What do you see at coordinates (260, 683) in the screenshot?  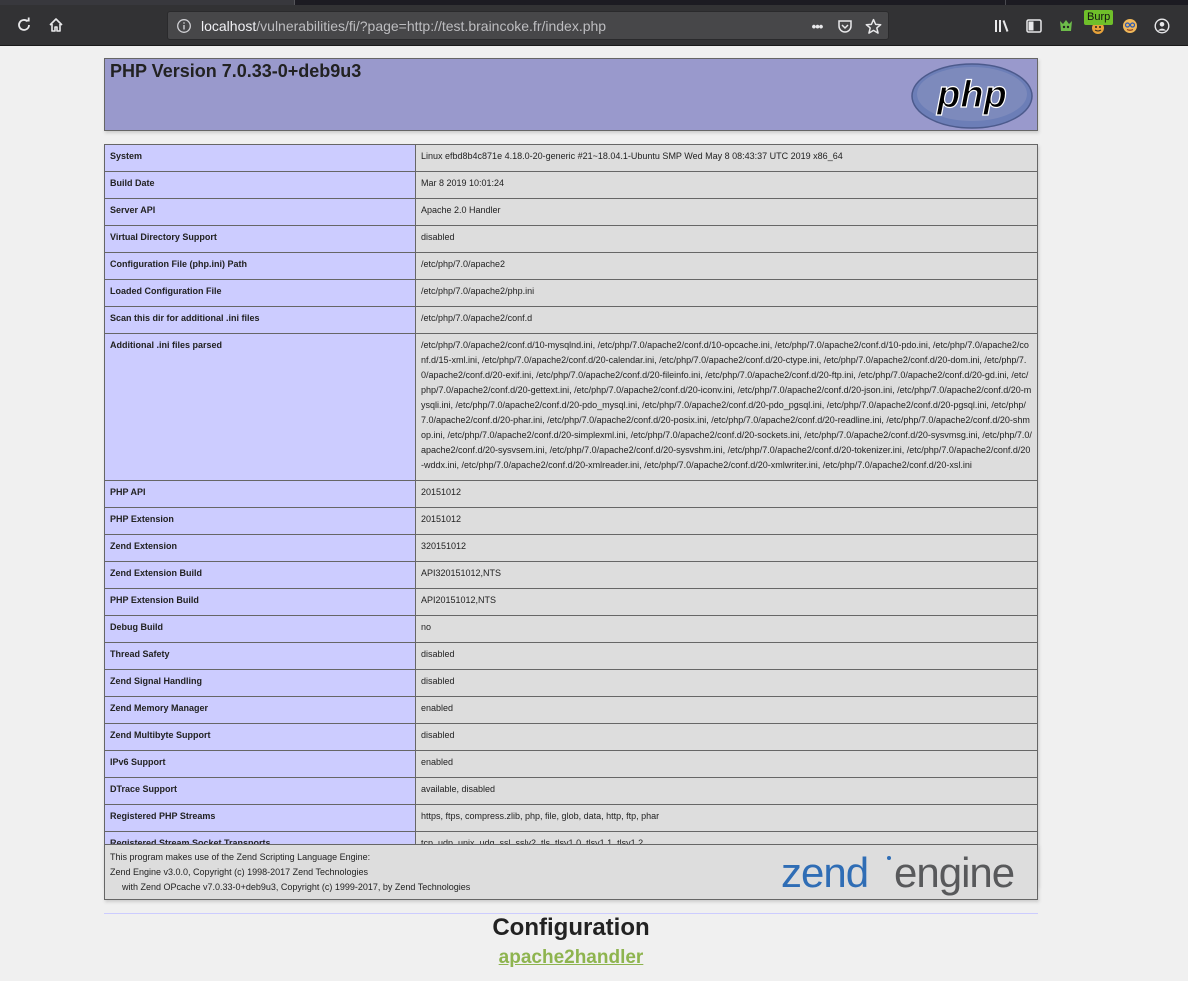 I see `row-key: Zend Signal Handling` at bounding box center [260, 683].